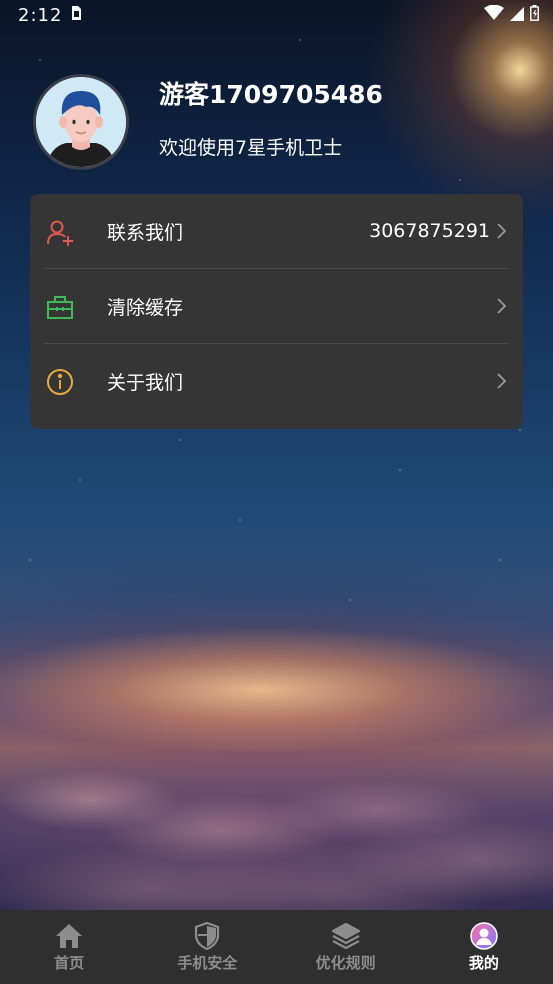 The width and height of the screenshot is (553, 984). I want to click on tab-label: 优化规则, so click(345, 962).